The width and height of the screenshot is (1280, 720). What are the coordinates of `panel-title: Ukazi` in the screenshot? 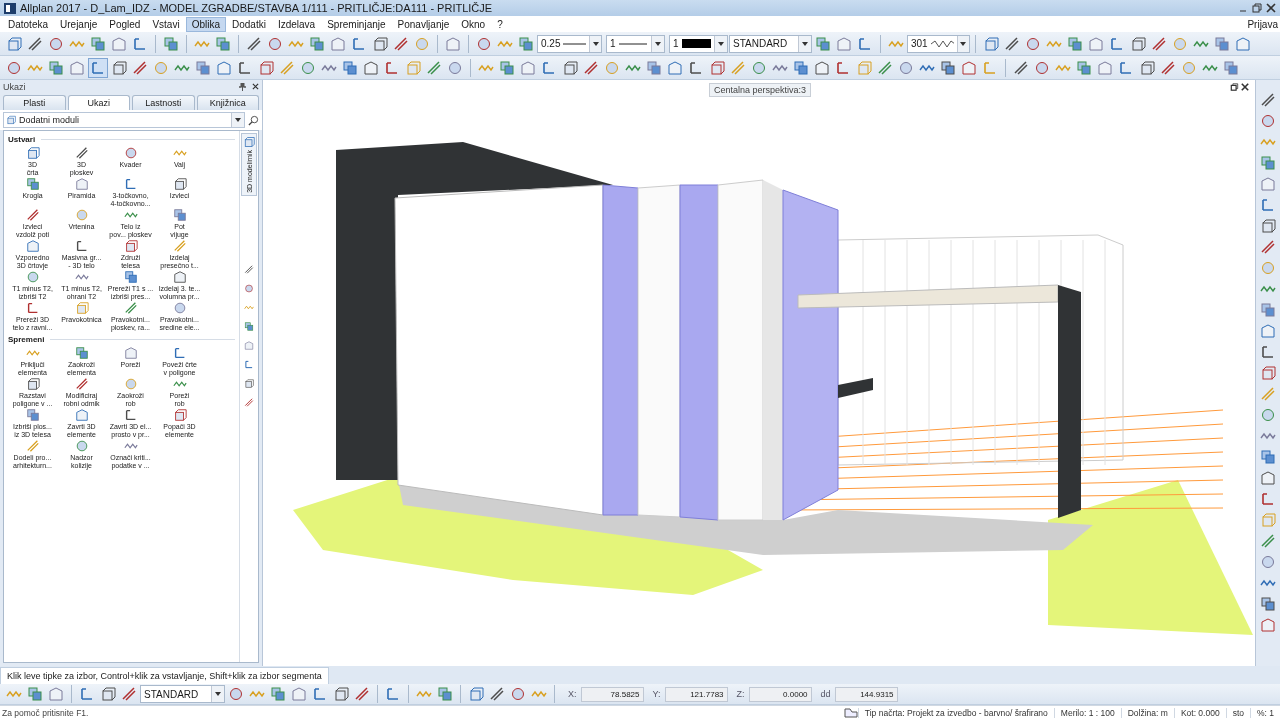 It's located at (15, 86).